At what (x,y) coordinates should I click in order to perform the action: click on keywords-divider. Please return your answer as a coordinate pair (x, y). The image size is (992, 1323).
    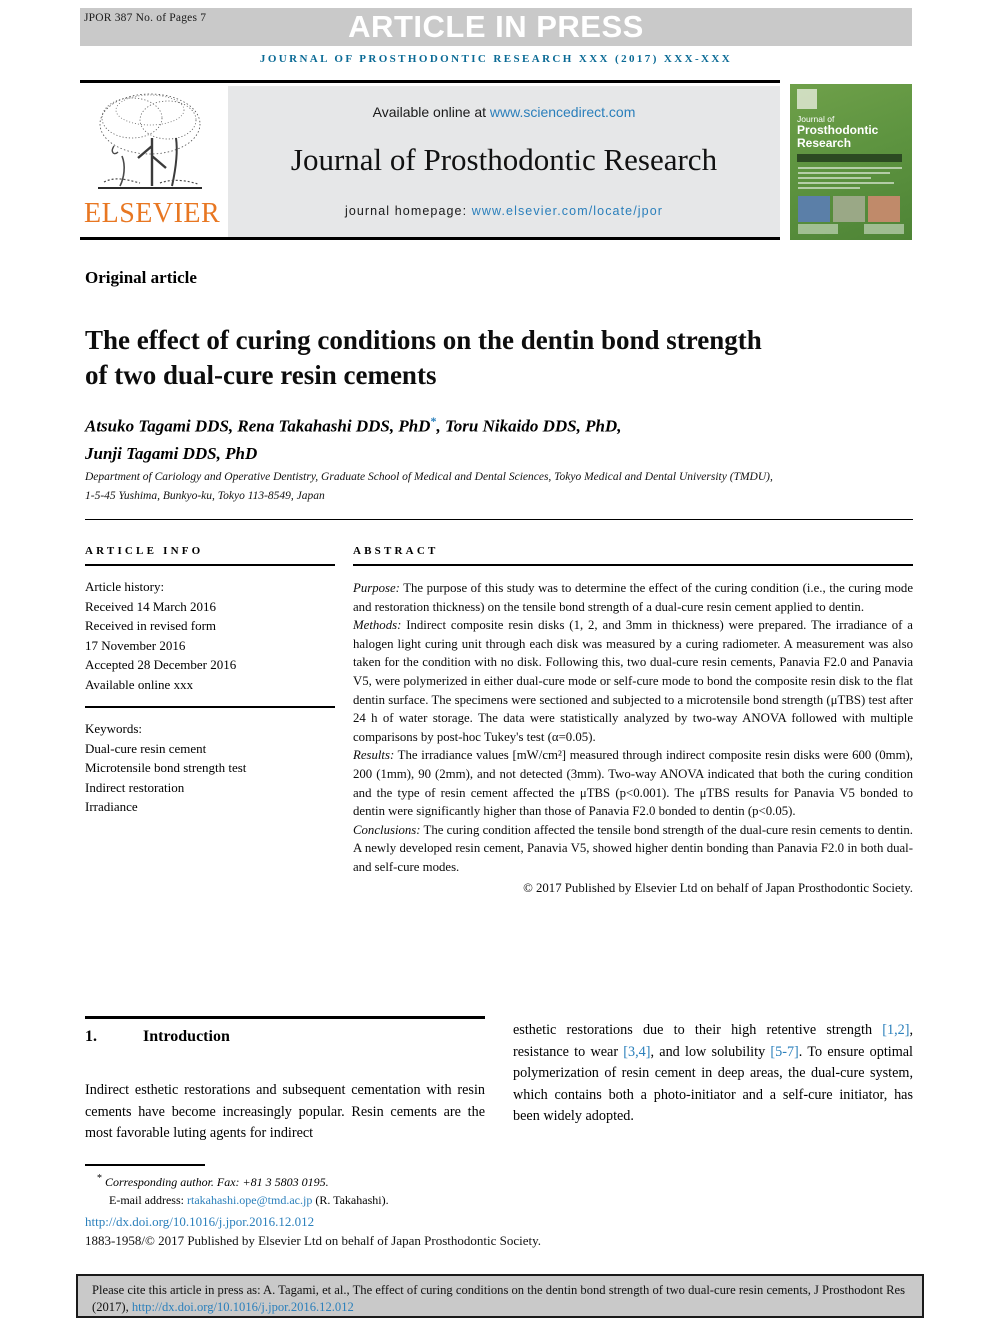
    Looking at the image, I should click on (210, 707).